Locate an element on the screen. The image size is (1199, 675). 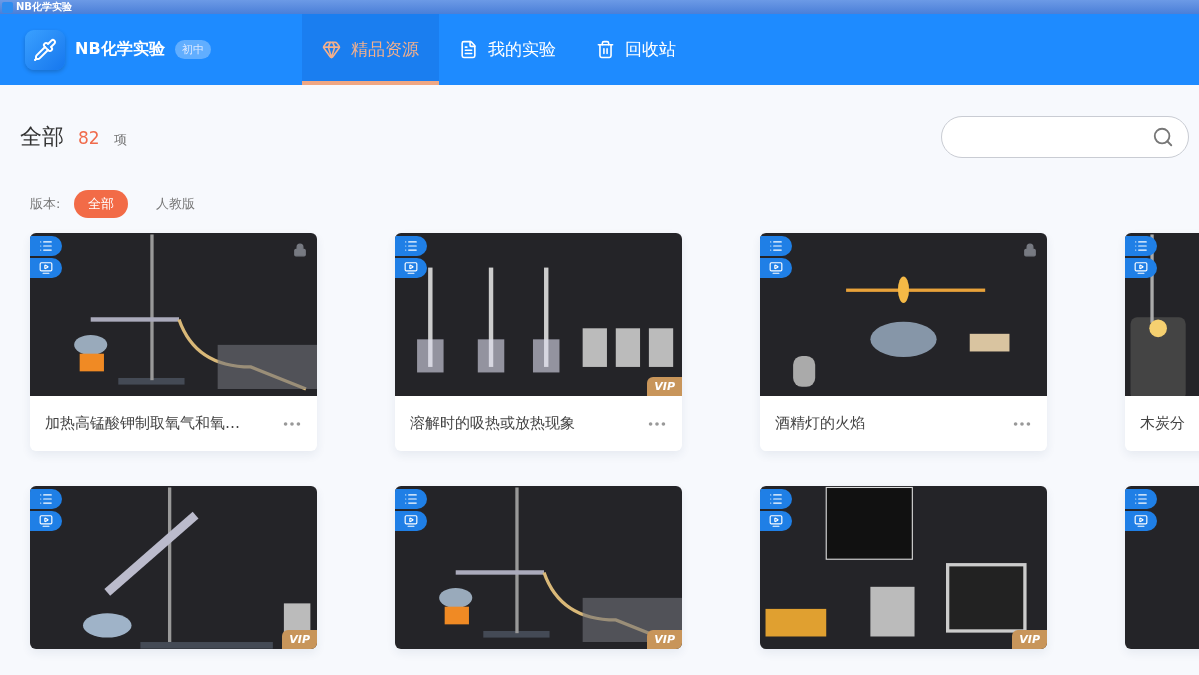
experiment-card: VIP 溶解时的吸热或放热现象 is located at coordinates (538, 342).